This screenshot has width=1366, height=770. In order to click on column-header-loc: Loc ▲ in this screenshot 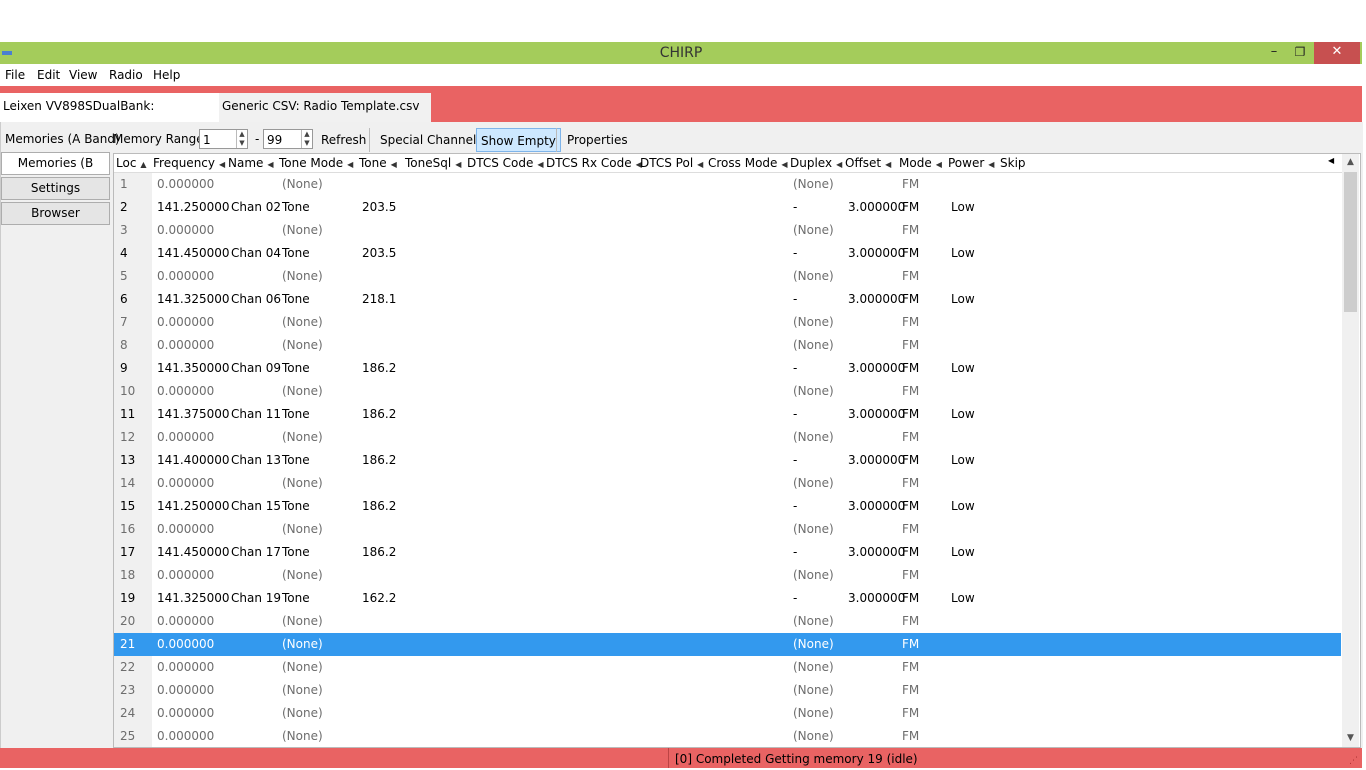, I will do `click(131, 163)`.